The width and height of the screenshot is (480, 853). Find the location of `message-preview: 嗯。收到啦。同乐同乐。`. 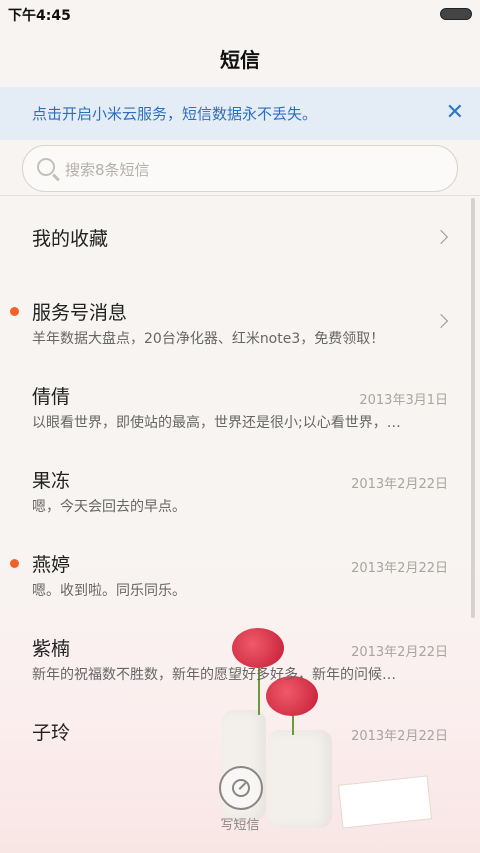

message-preview: 嗯。收到啦。同乐同乐。 is located at coordinates (109, 591).